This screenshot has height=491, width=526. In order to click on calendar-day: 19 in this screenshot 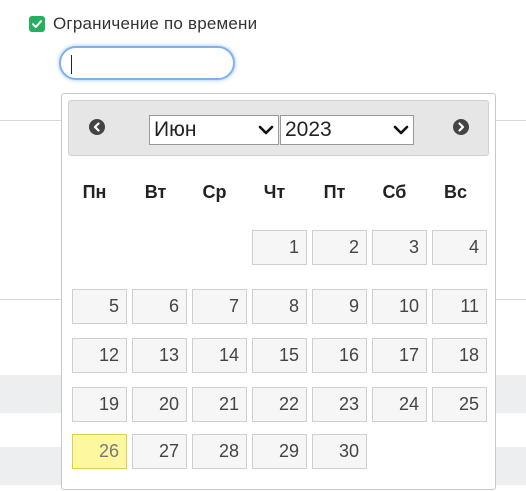, I will do `click(99, 404)`.